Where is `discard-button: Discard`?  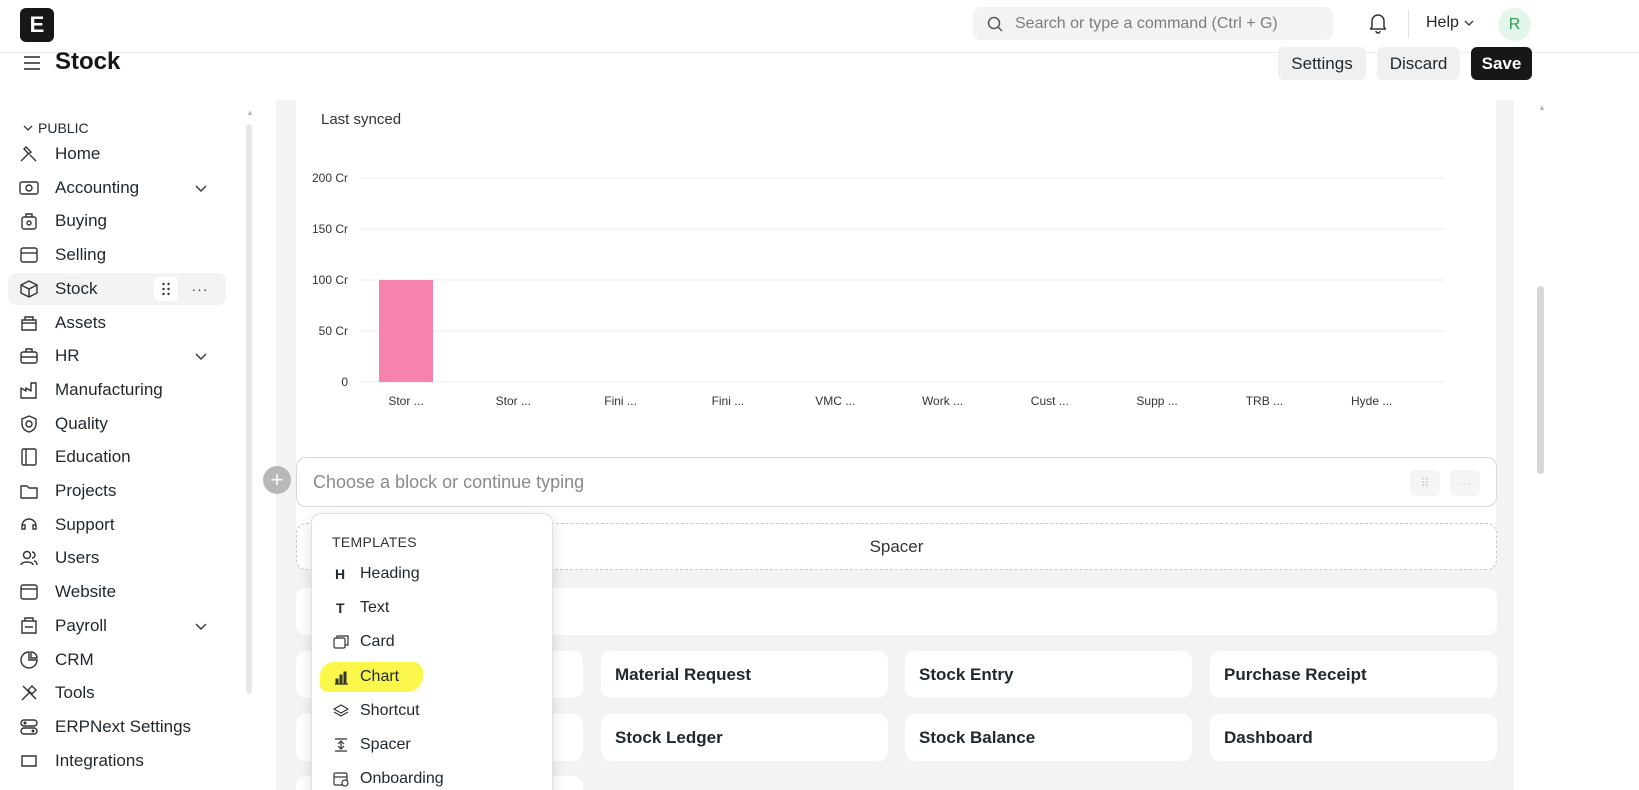
discard-button: Discard is located at coordinates (1418, 63).